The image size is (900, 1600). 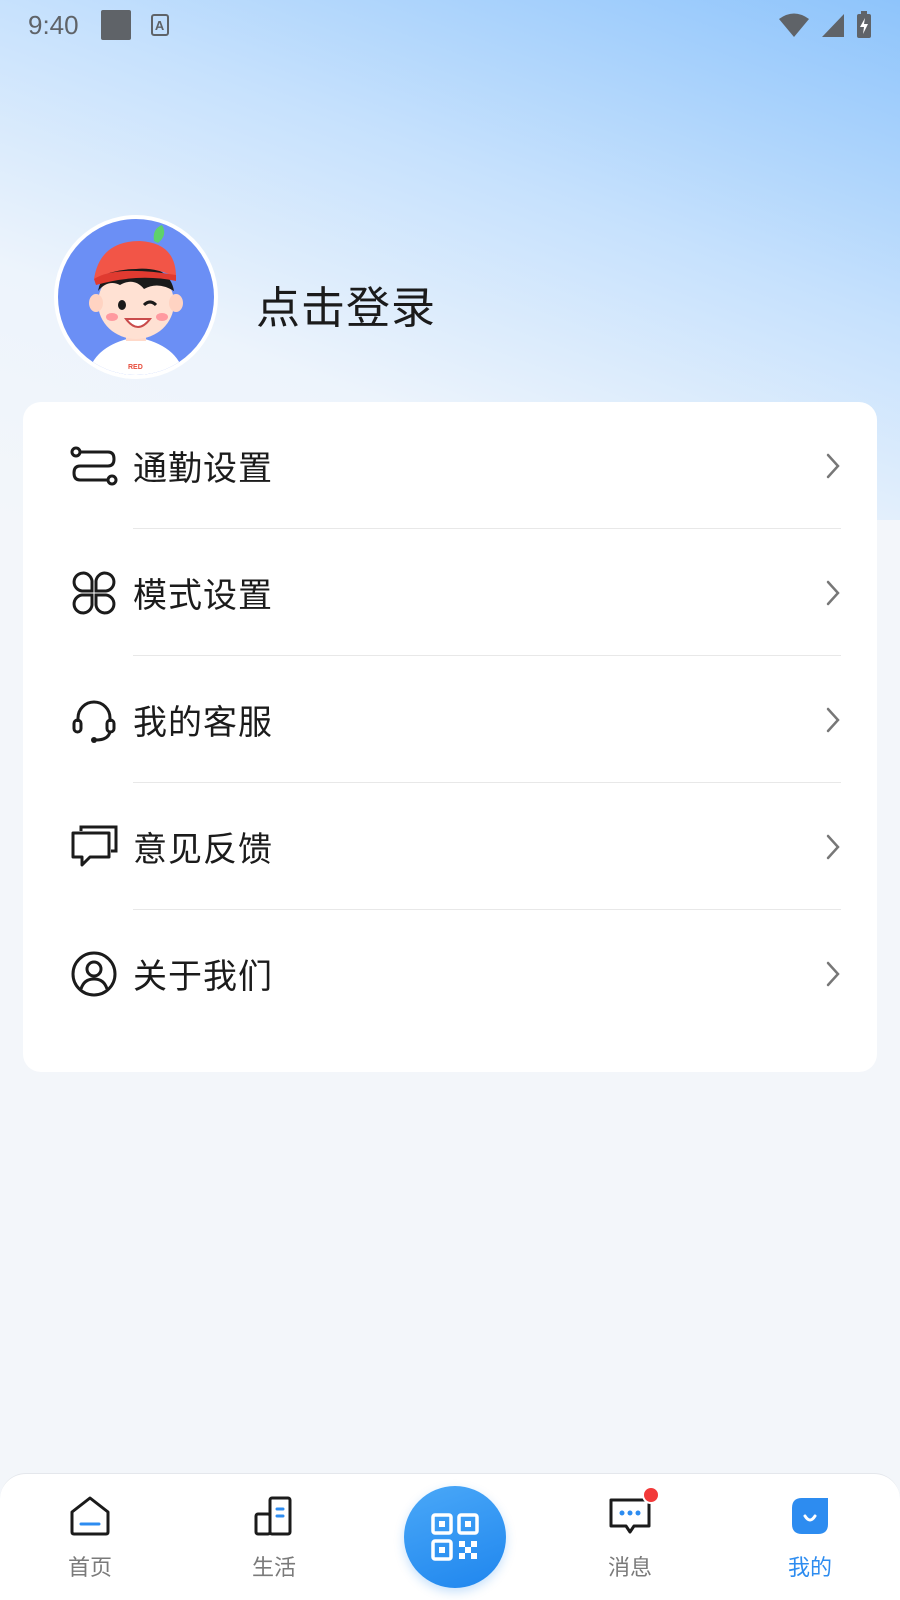 I want to click on user-circle-icon, so click(x=94, y=974).